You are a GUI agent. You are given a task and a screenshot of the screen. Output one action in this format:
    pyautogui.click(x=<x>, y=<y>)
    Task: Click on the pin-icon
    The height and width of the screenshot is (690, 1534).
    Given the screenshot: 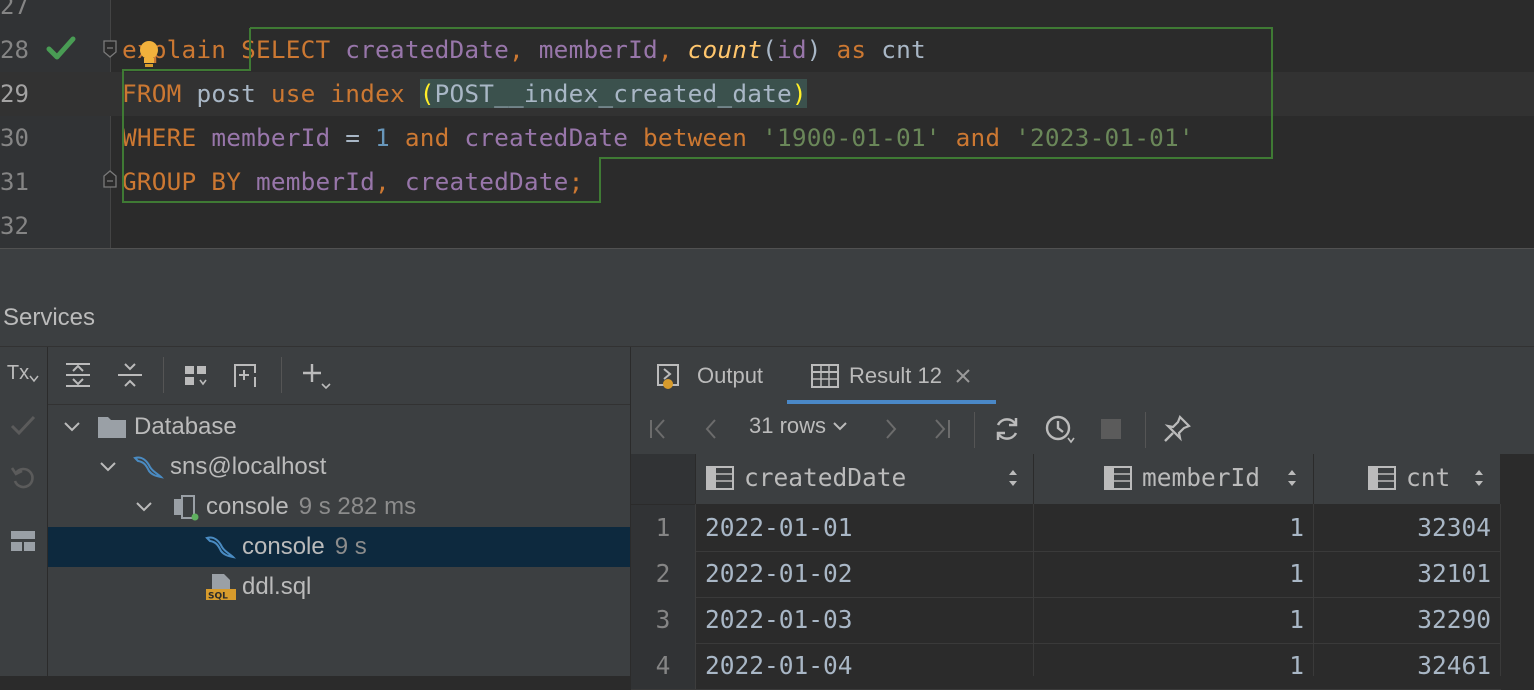 What is the action you would take?
    pyautogui.click(x=1177, y=428)
    